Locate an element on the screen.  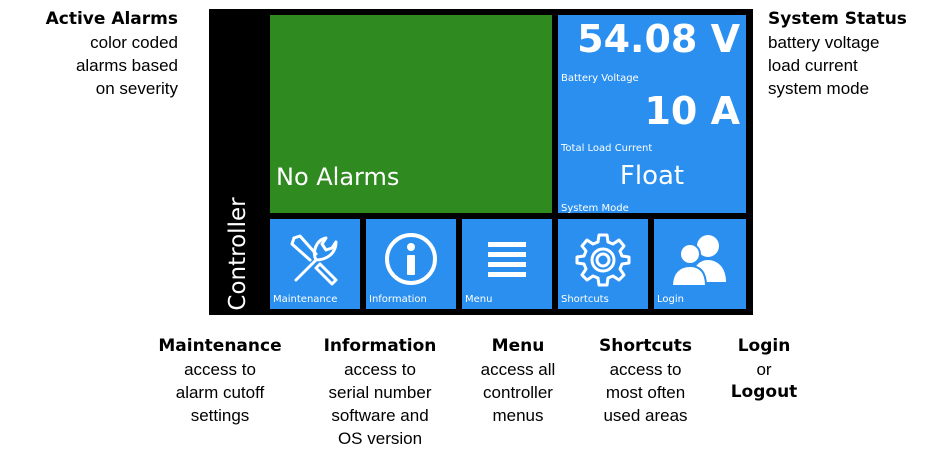
callout-line: alarm cutoff is located at coordinates (220, 392).